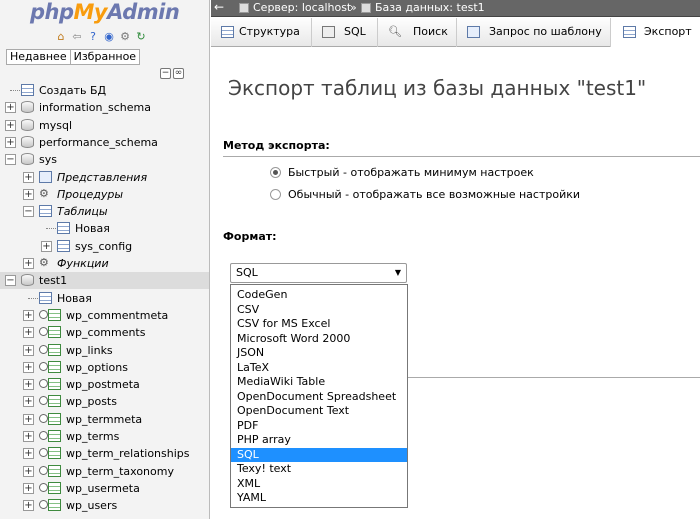 This screenshot has width=700, height=519. I want to click on collapse-nav-icon: ←, so click(219, 7).